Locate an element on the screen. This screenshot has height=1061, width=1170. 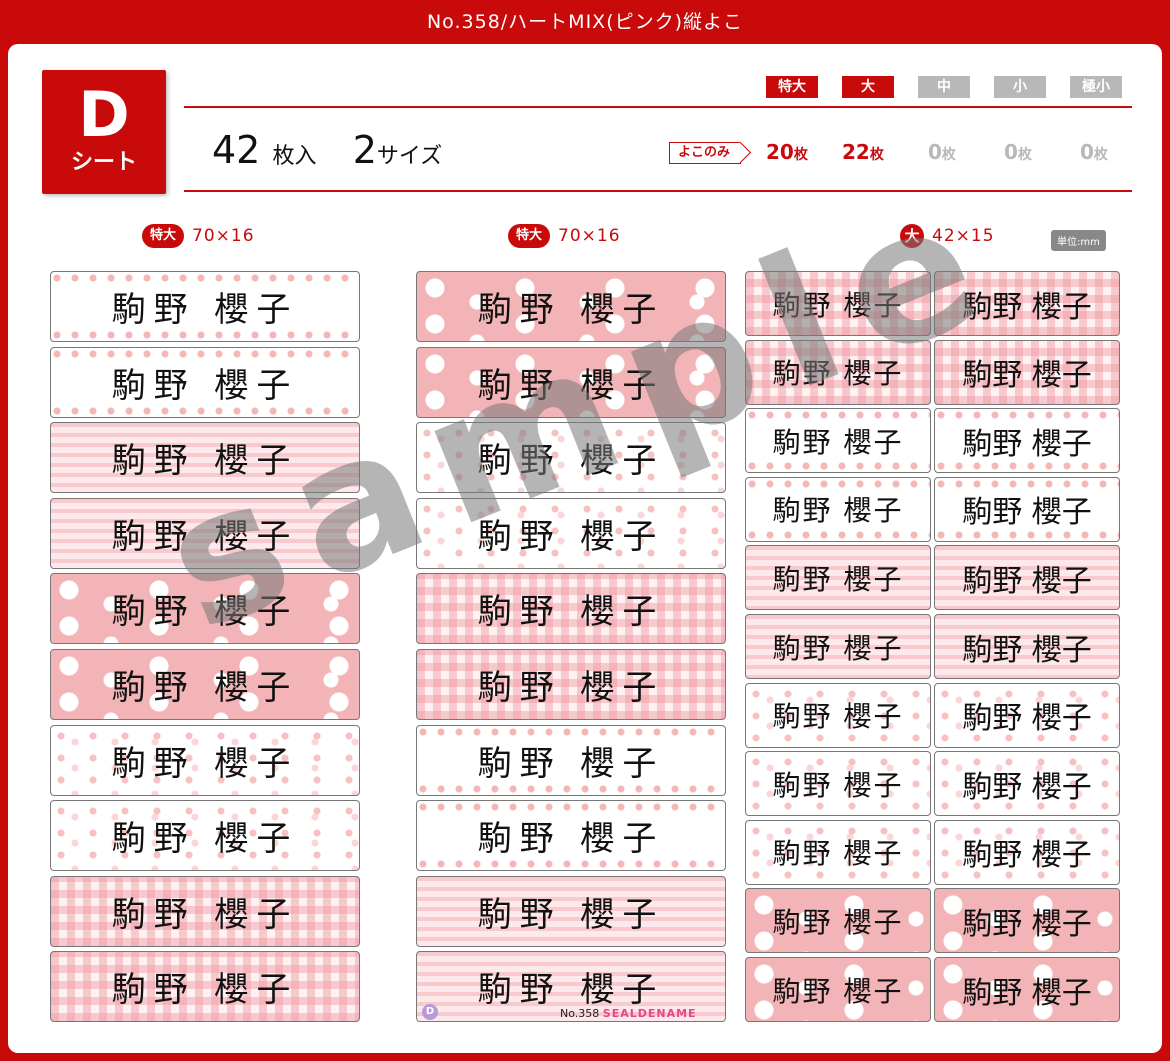
sheet-type-badge: D シート is located at coordinates (104, 132).